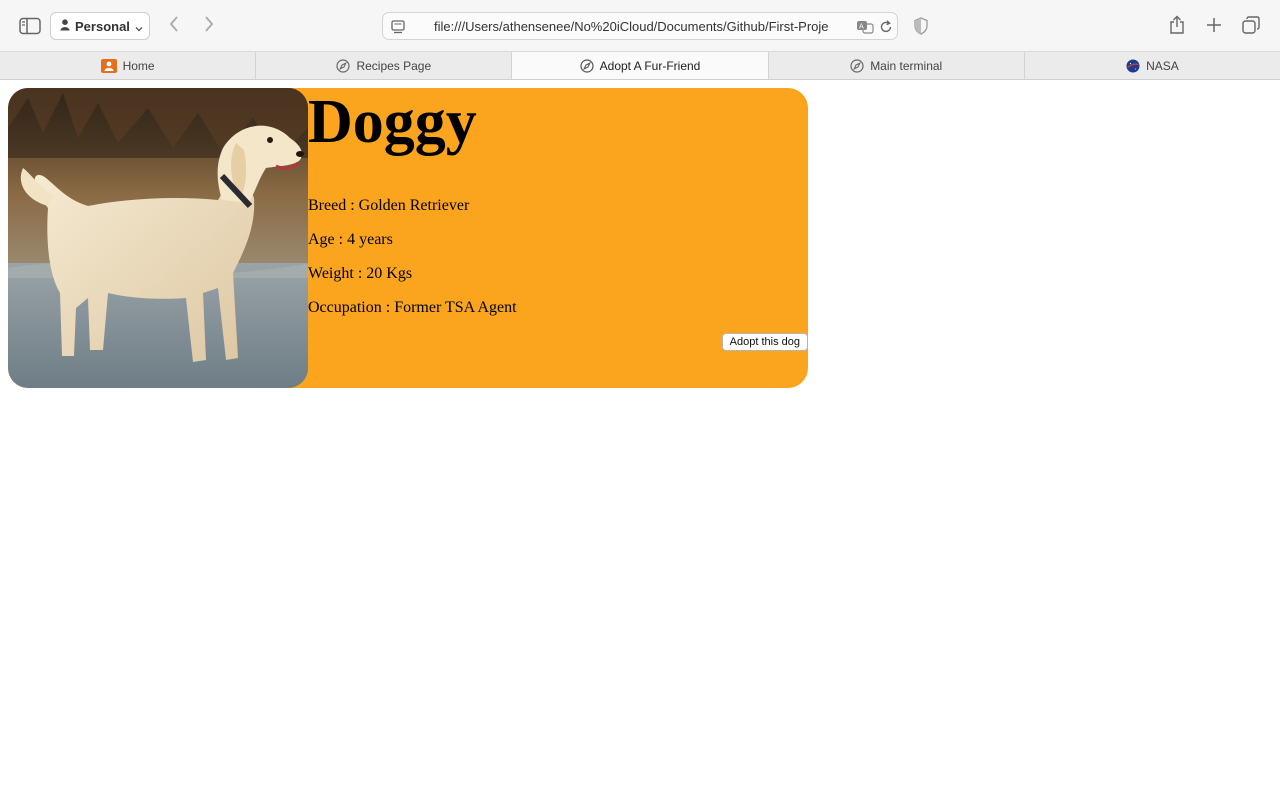  What do you see at coordinates (398, 29) in the screenshot?
I see `page-icon` at bounding box center [398, 29].